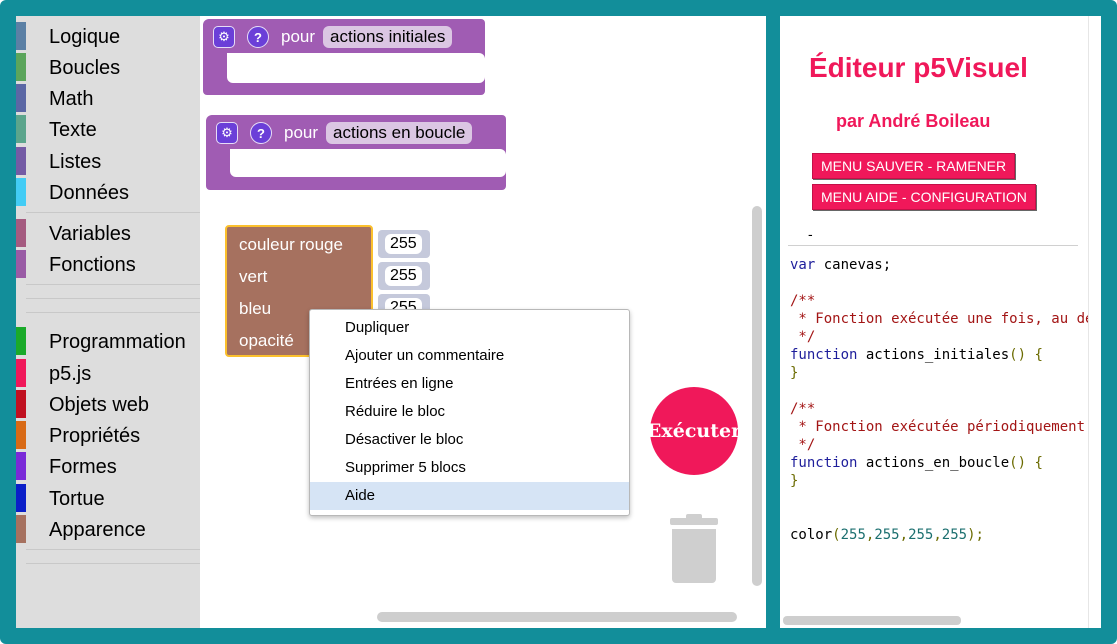 This screenshot has width=1117, height=644. I want to click on code-punct: );, so click(975, 535).